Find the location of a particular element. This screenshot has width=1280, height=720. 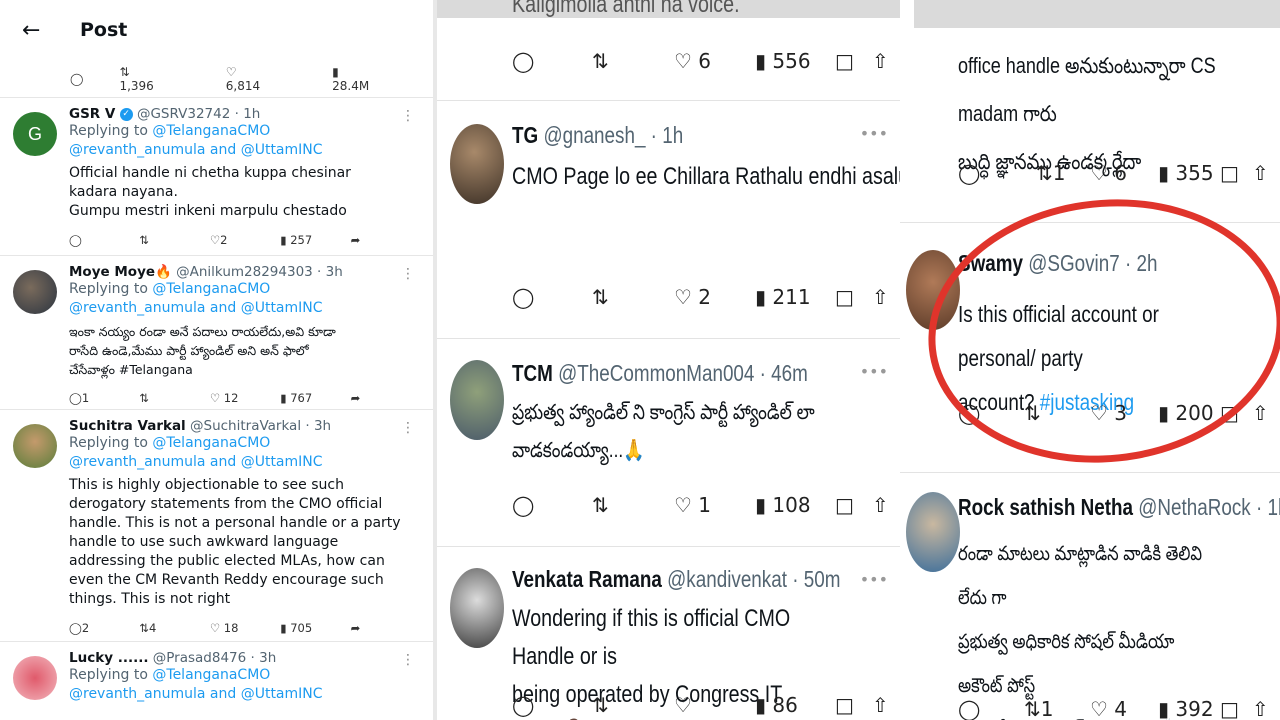

handle: @SuchitraVarkal is located at coordinates (245, 426).